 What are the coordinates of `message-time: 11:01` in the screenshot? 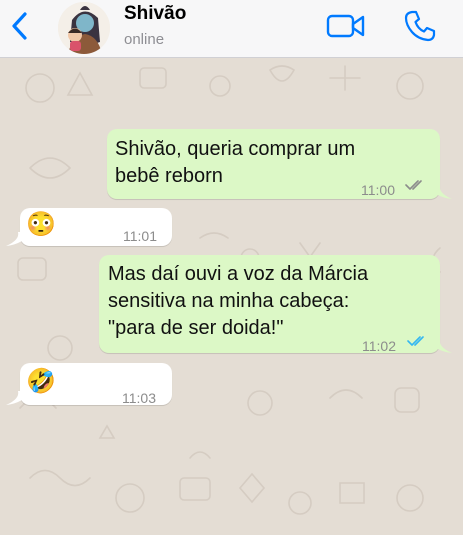 It's located at (140, 236).